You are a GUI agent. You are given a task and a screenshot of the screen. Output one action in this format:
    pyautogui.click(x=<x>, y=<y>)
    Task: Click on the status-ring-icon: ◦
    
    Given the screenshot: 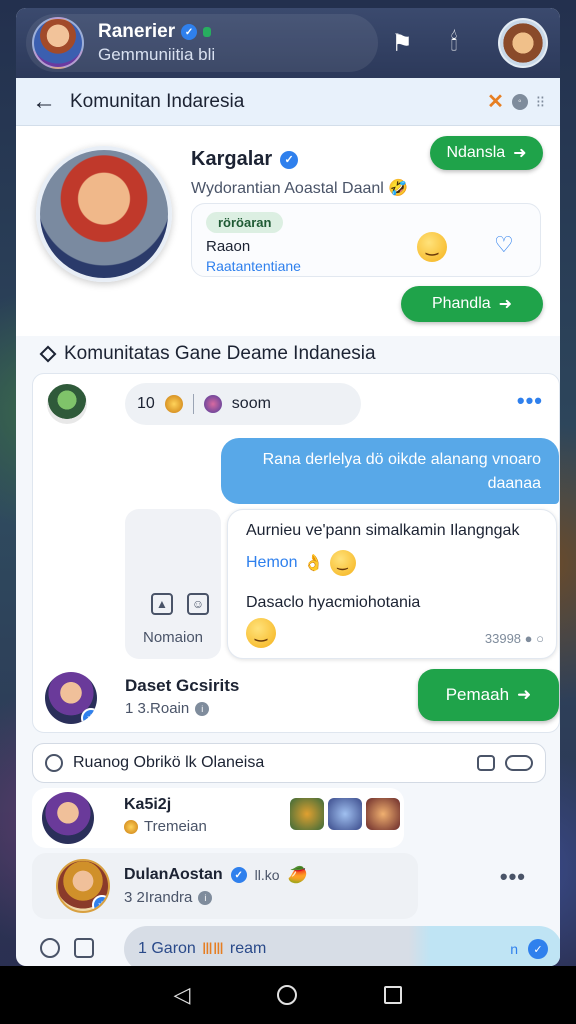 What is the action you would take?
    pyautogui.click(x=519, y=101)
    